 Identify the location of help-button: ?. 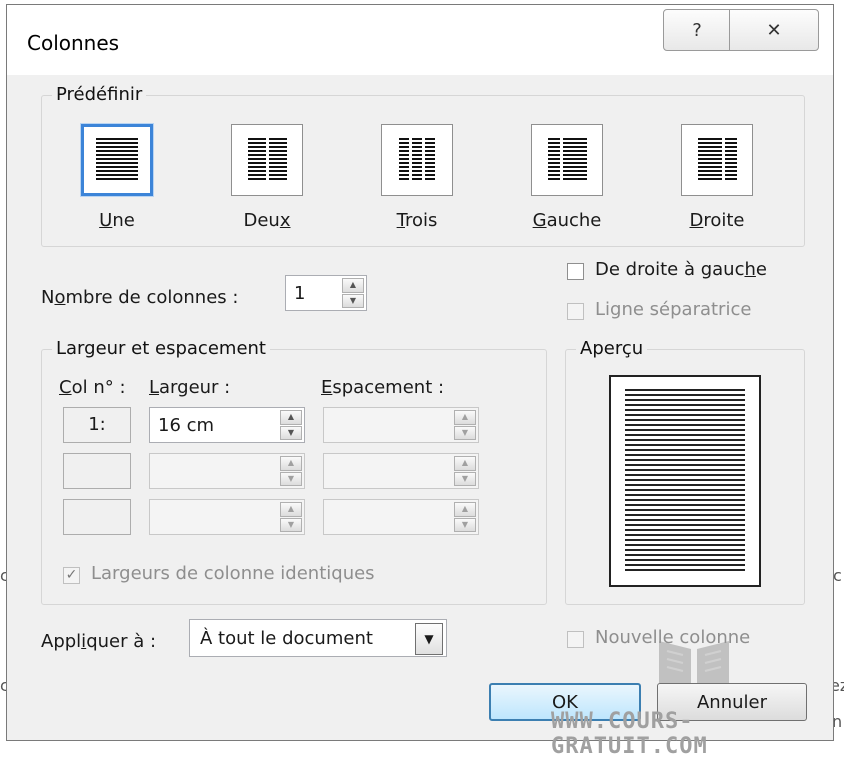
(697, 30).